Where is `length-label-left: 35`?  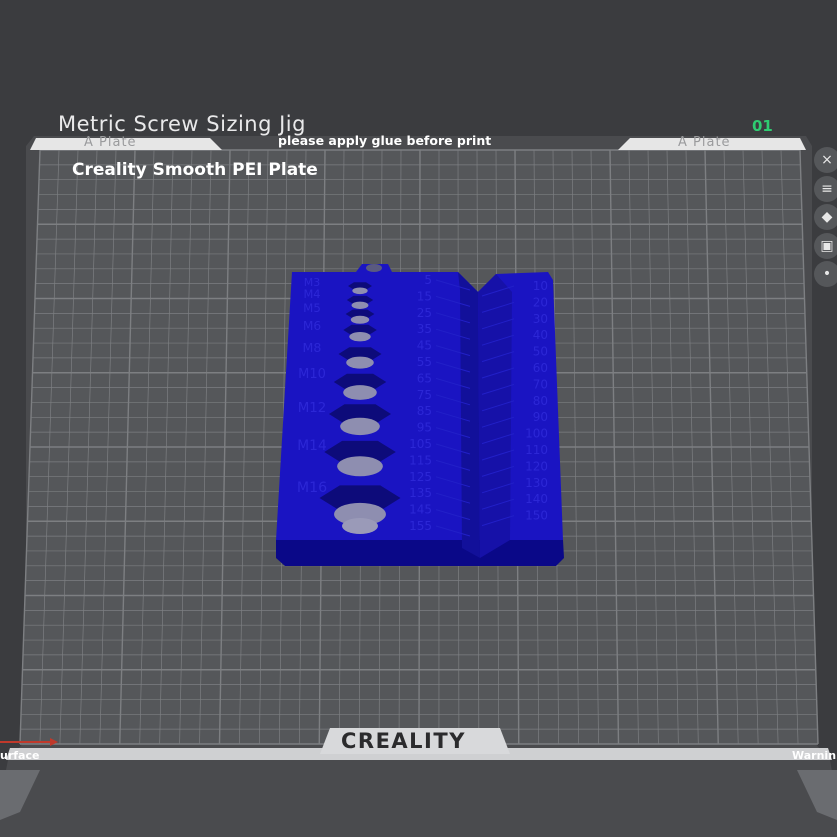 length-label-left: 35 is located at coordinates (424, 329).